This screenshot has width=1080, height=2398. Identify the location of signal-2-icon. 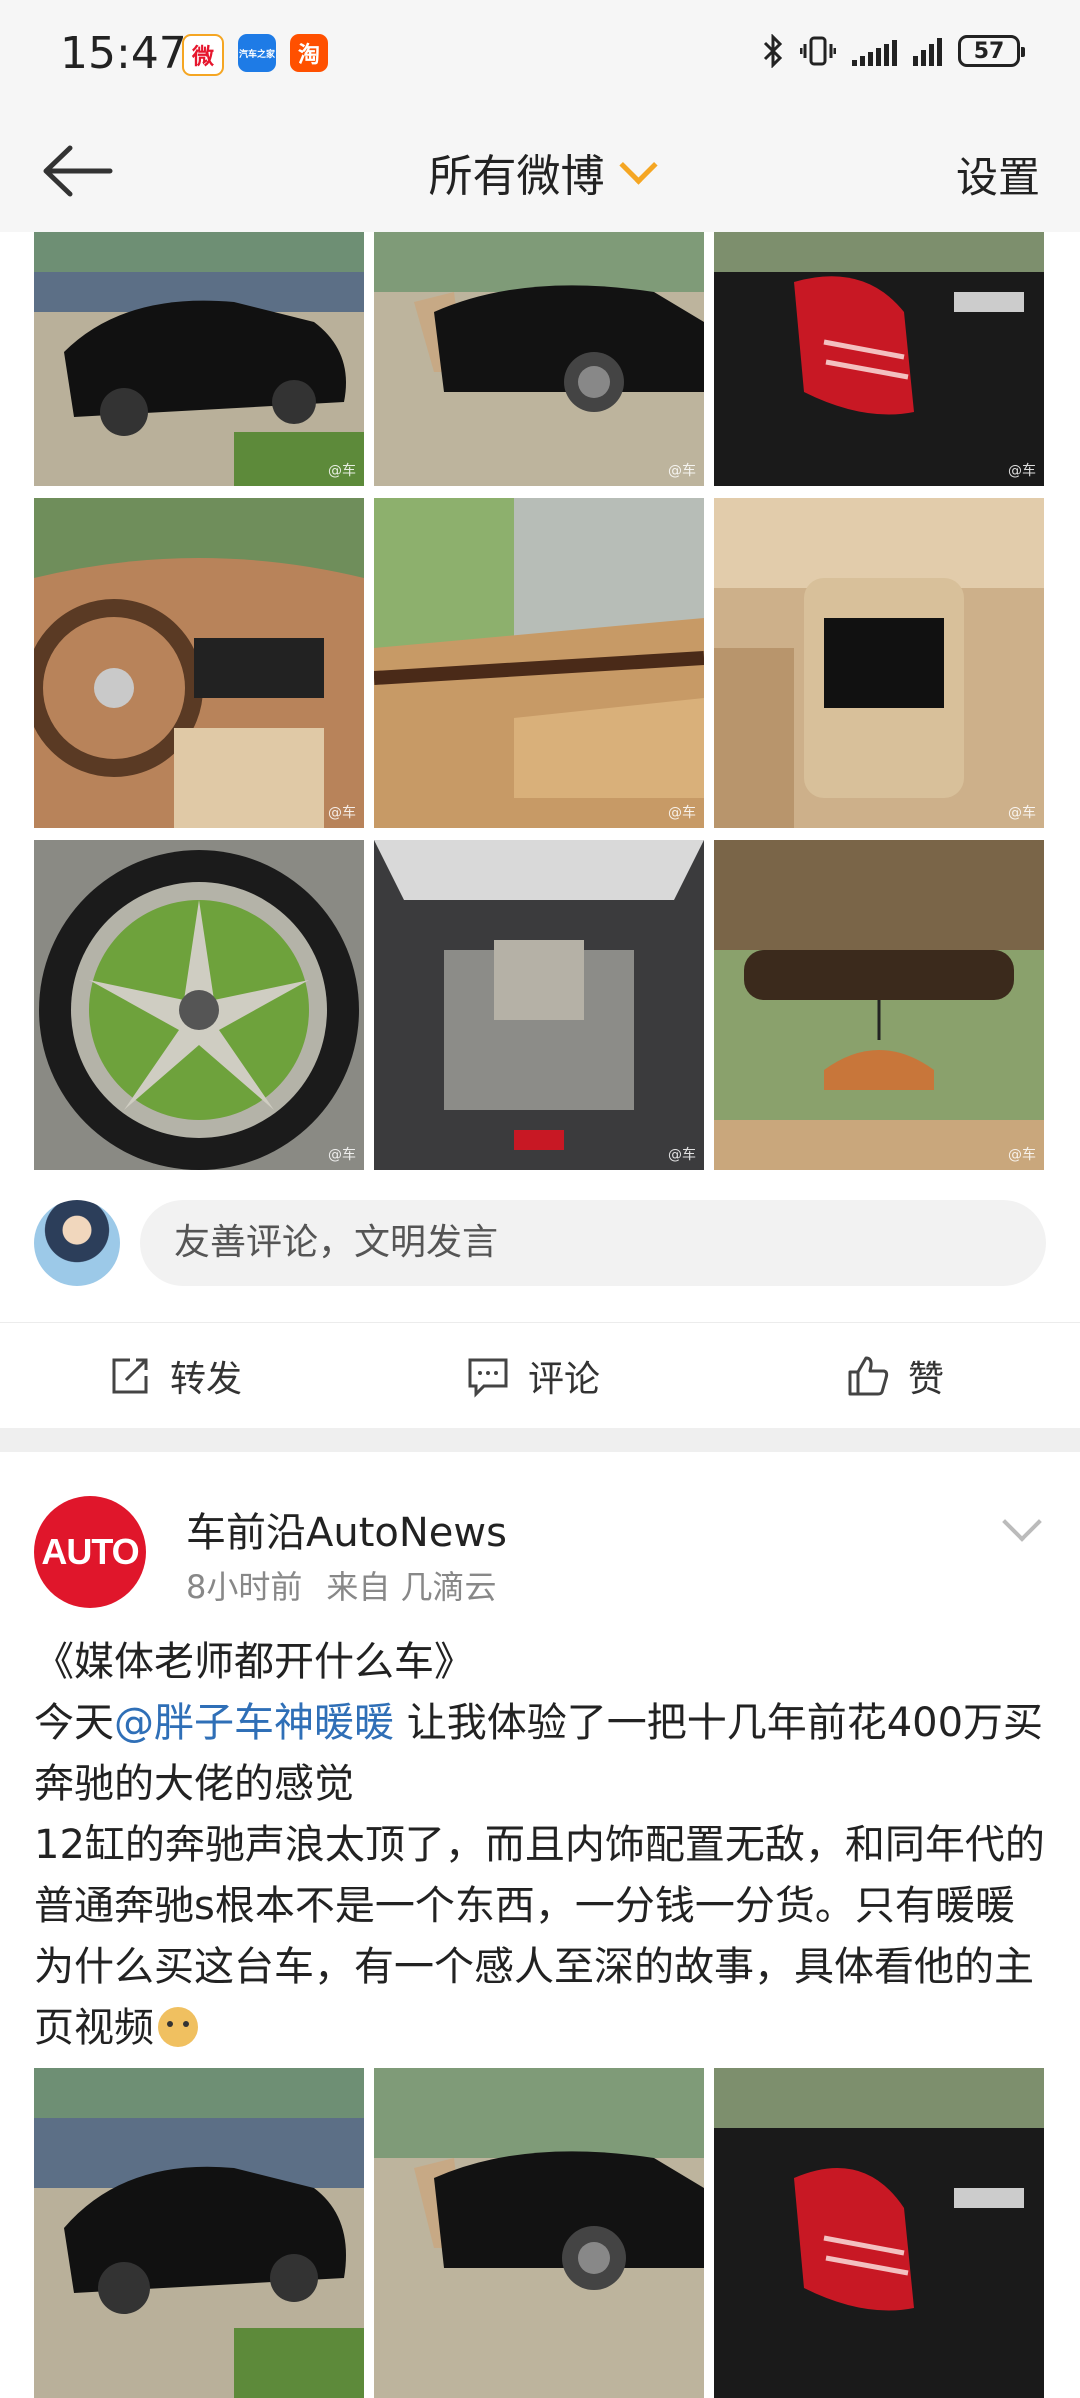
(927, 51).